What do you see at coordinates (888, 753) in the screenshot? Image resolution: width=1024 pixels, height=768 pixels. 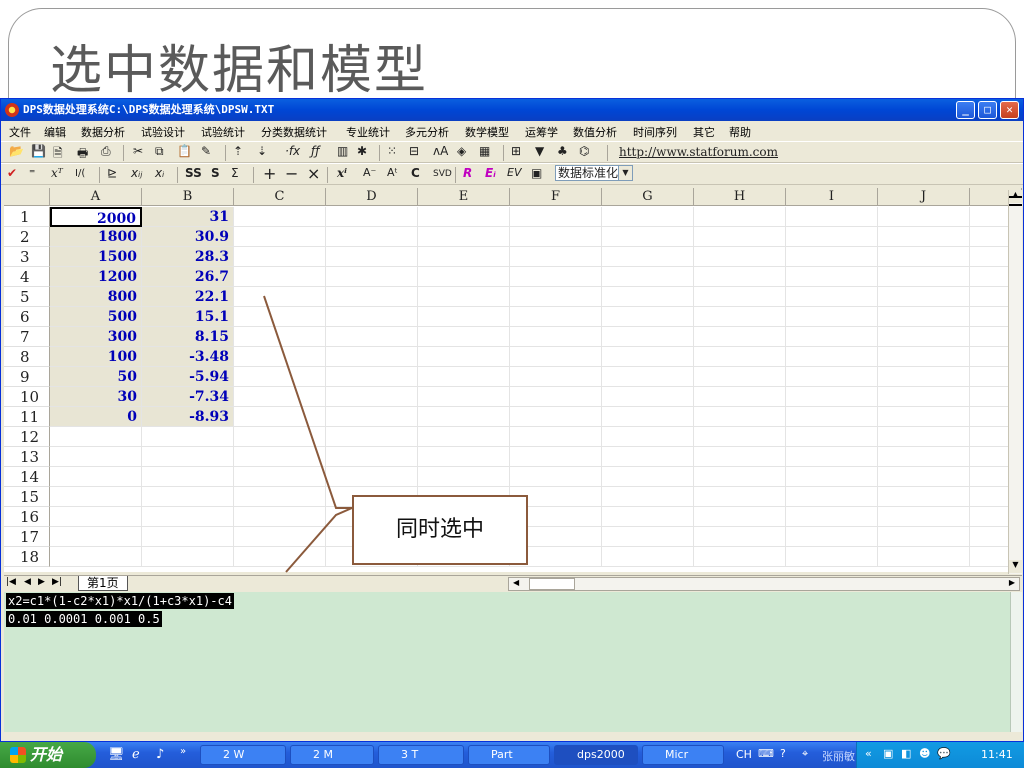 I see `tray-app-icon: ▣` at bounding box center [888, 753].